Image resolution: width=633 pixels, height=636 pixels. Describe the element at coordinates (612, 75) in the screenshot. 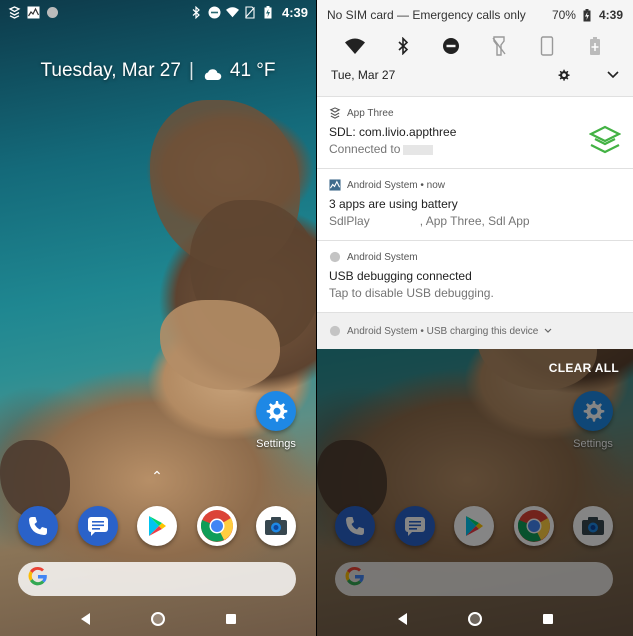

I see `expand-chevron-icon` at that location.